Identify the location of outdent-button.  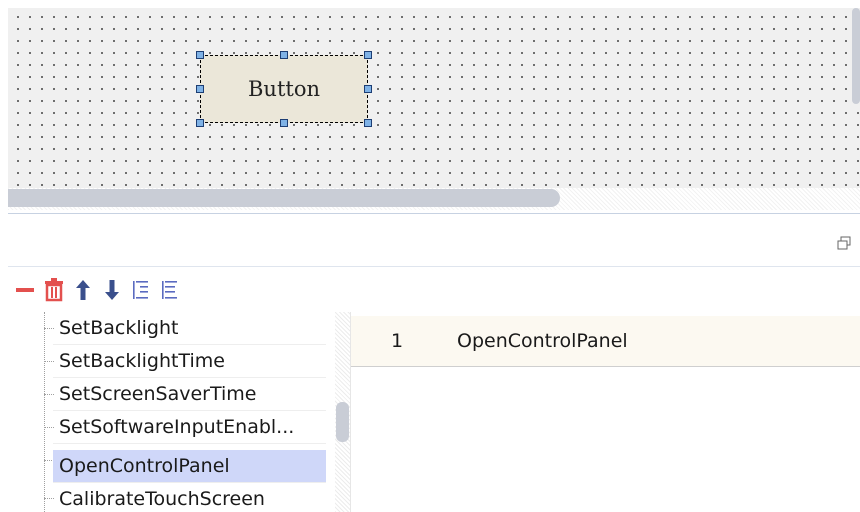
(170, 290).